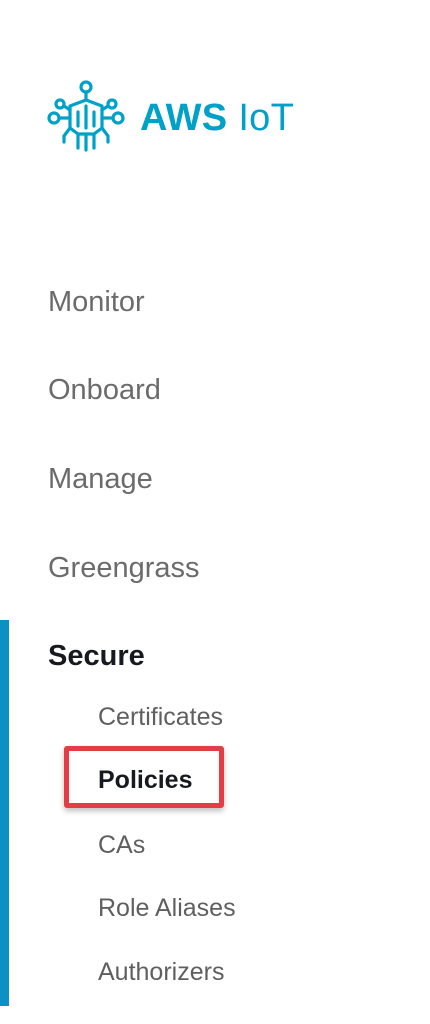 The height and width of the screenshot is (1024, 430). I want to click on nav-item-onboard: Onboard, so click(104, 390).